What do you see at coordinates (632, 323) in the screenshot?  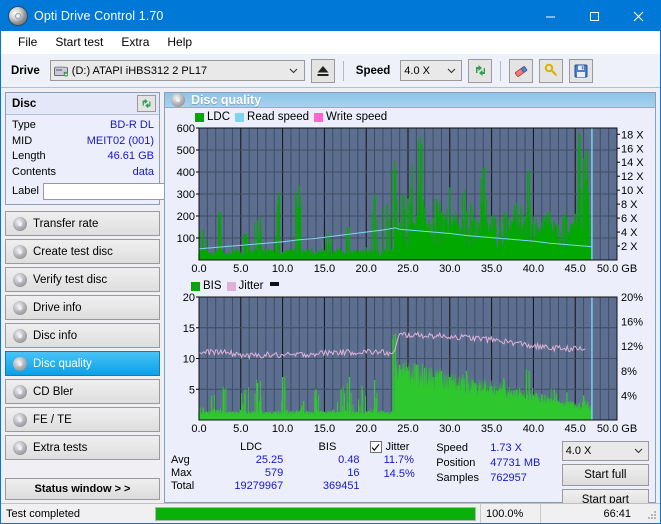 I see `svg-text: 16%` at bounding box center [632, 323].